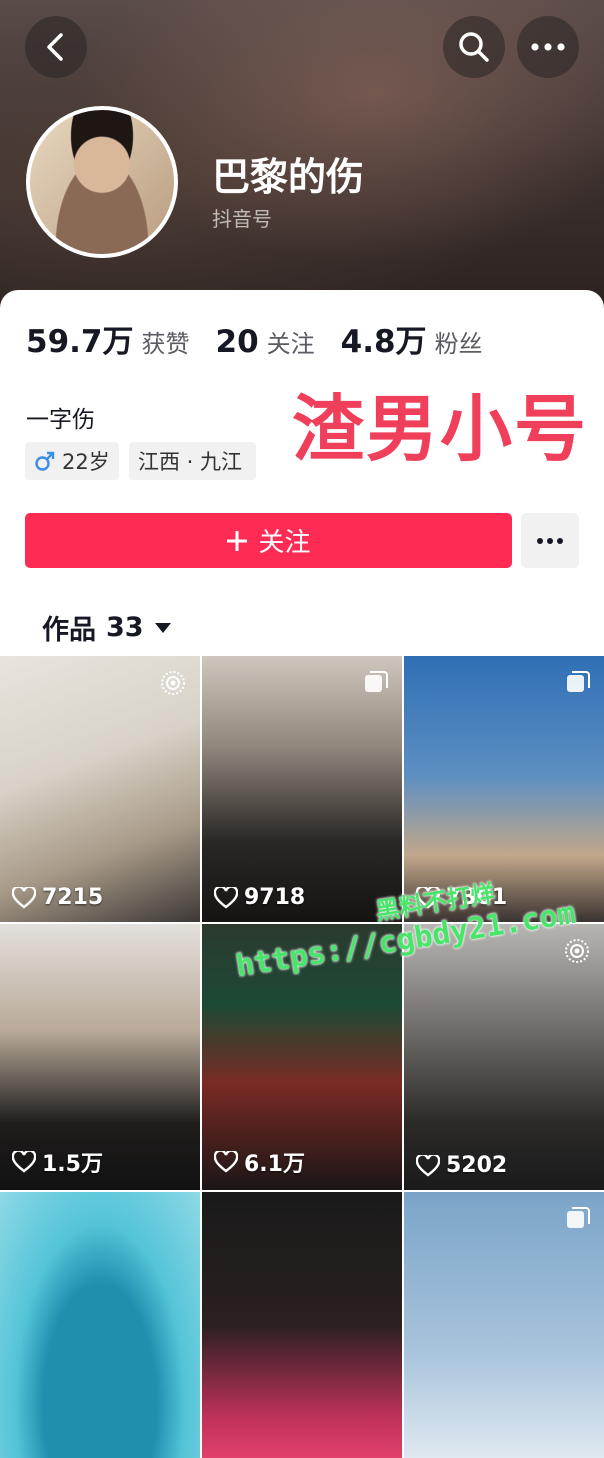 The height and width of the screenshot is (1458, 604). I want to click on works-label: 作品, so click(69, 630).